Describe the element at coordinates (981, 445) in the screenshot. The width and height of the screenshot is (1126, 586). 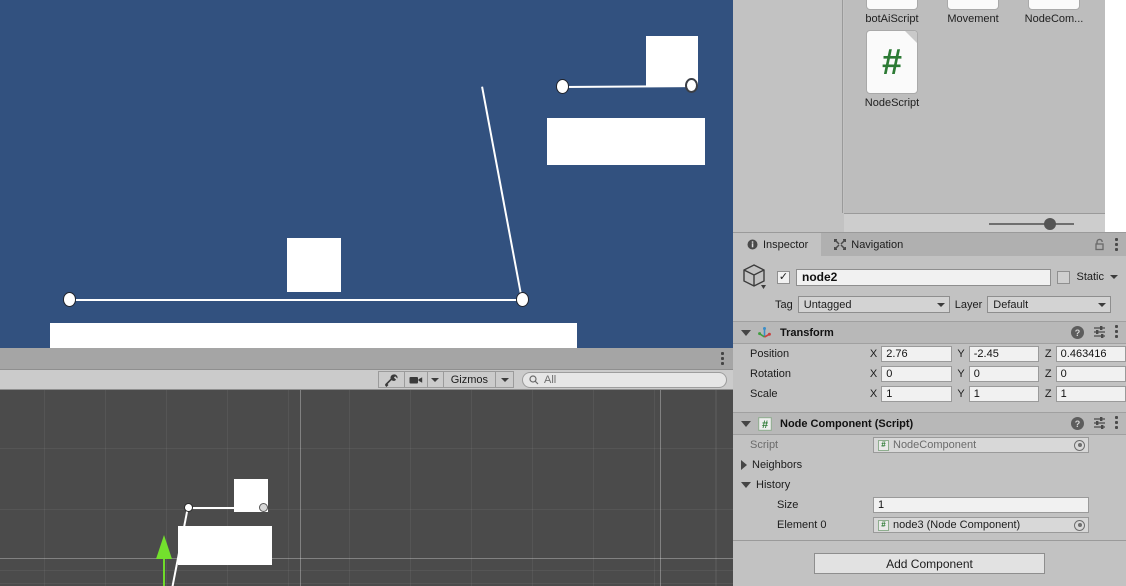
I see `script-object-field: # NodeComponent` at that location.